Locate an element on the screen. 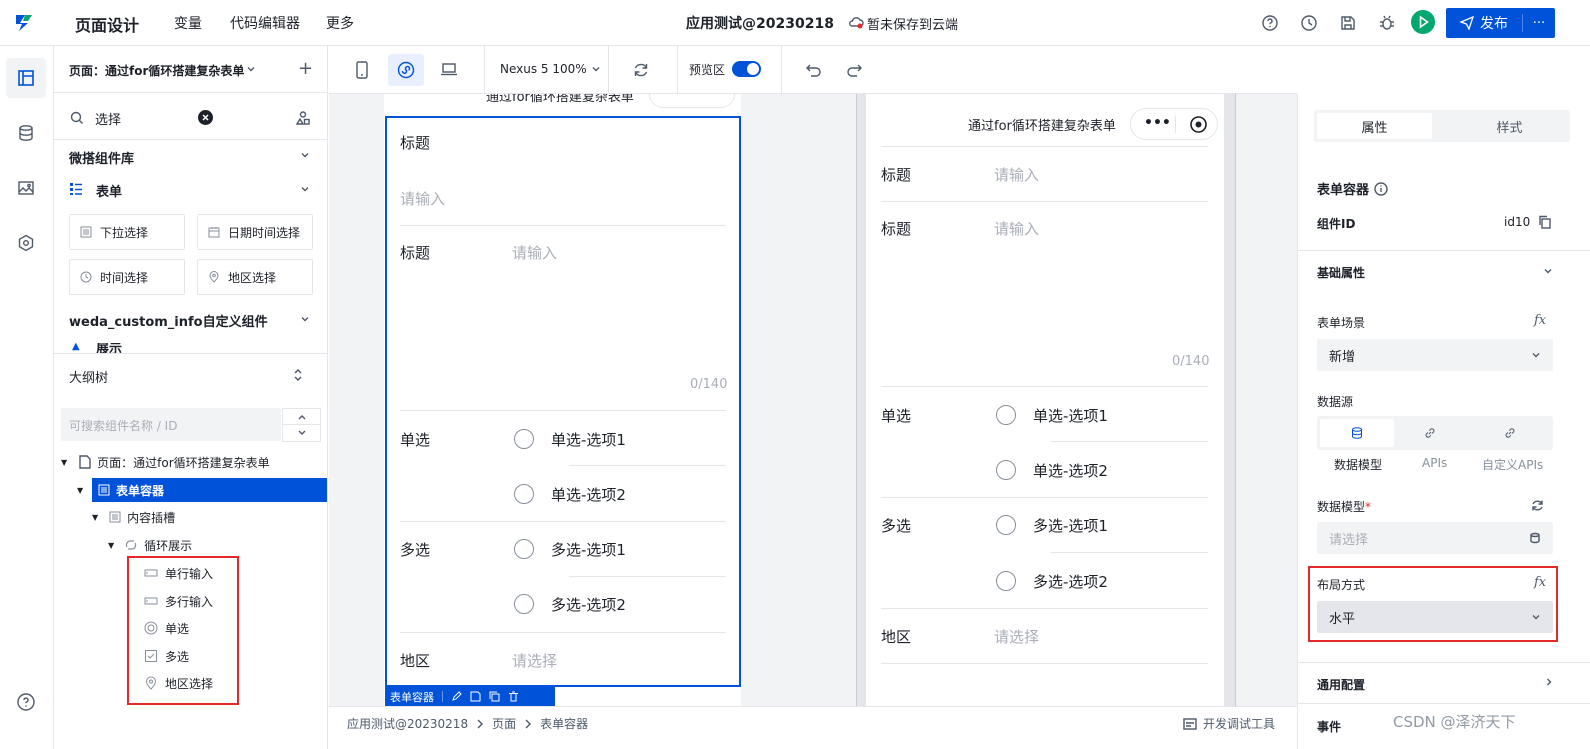 Image resolution: width=1590 pixels, height=749 pixels. menu-variables: 变量 is located at coordinates (188, 23).